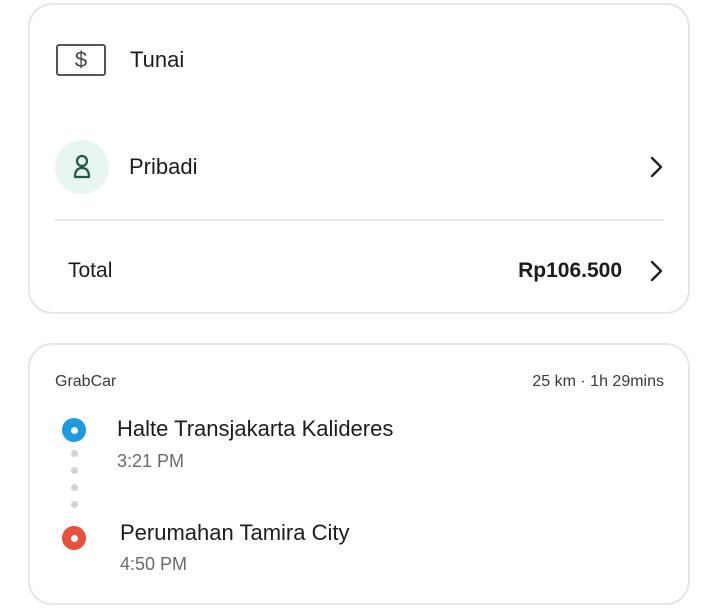 The image size is (720, 616). I want to click on total-row: Total Rp106.500, so click(359, 271).